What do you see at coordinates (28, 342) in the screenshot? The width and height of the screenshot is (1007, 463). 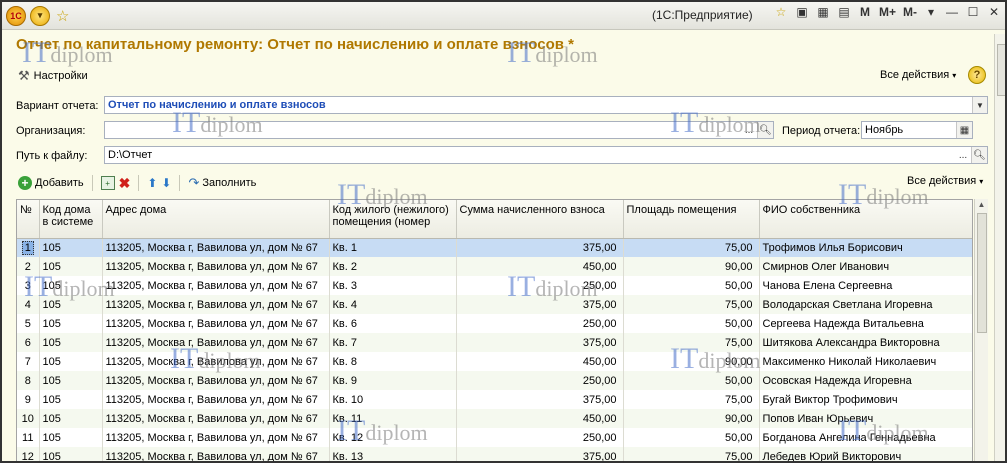 I see `cell-number: 6` at bounding box center [28, 342].